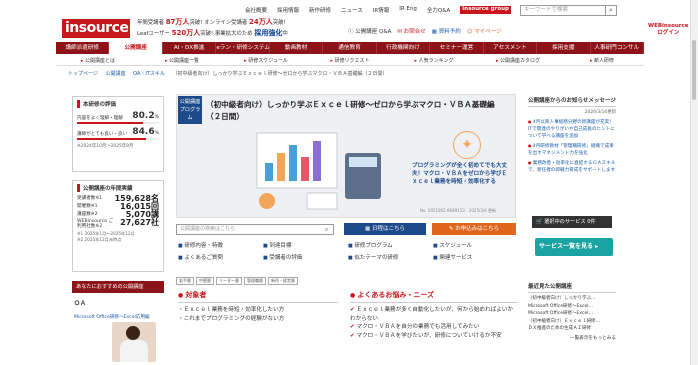  I want to click on eval-value: 84.6, so click(143, 132).